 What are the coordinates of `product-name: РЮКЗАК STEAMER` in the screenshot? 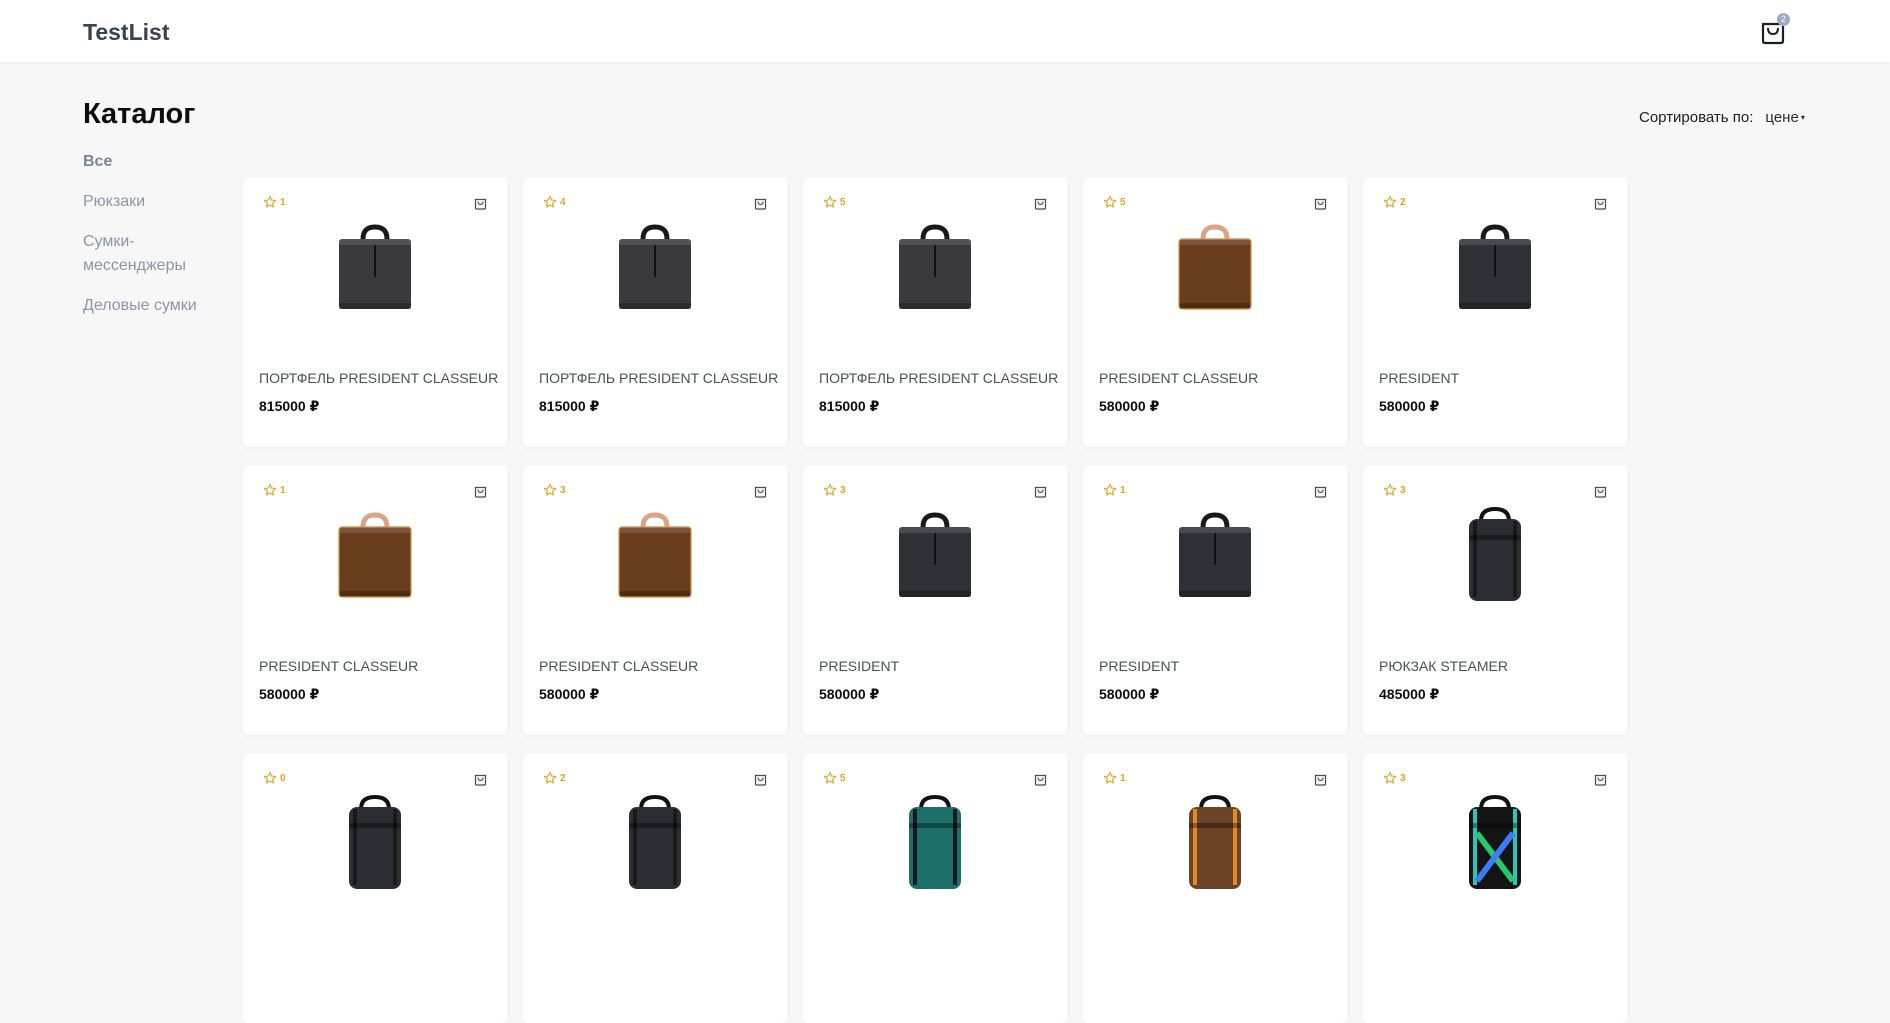 It's located at (1443, 666).